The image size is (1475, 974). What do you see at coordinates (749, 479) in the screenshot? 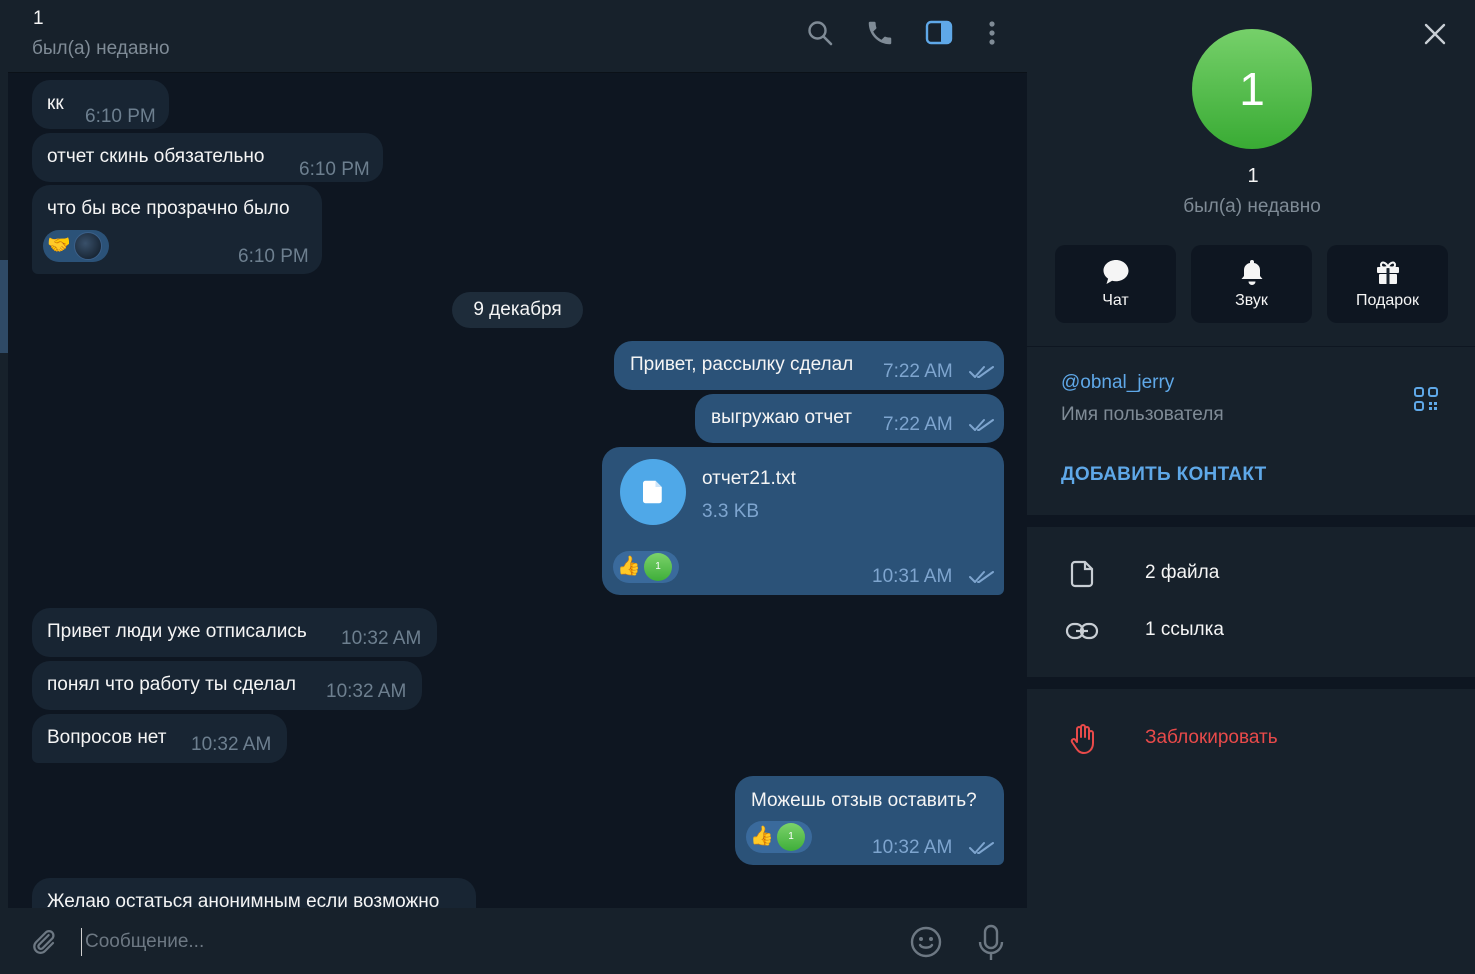
I see `file-name: отчет21.txt` at bounding box center [749, 479].